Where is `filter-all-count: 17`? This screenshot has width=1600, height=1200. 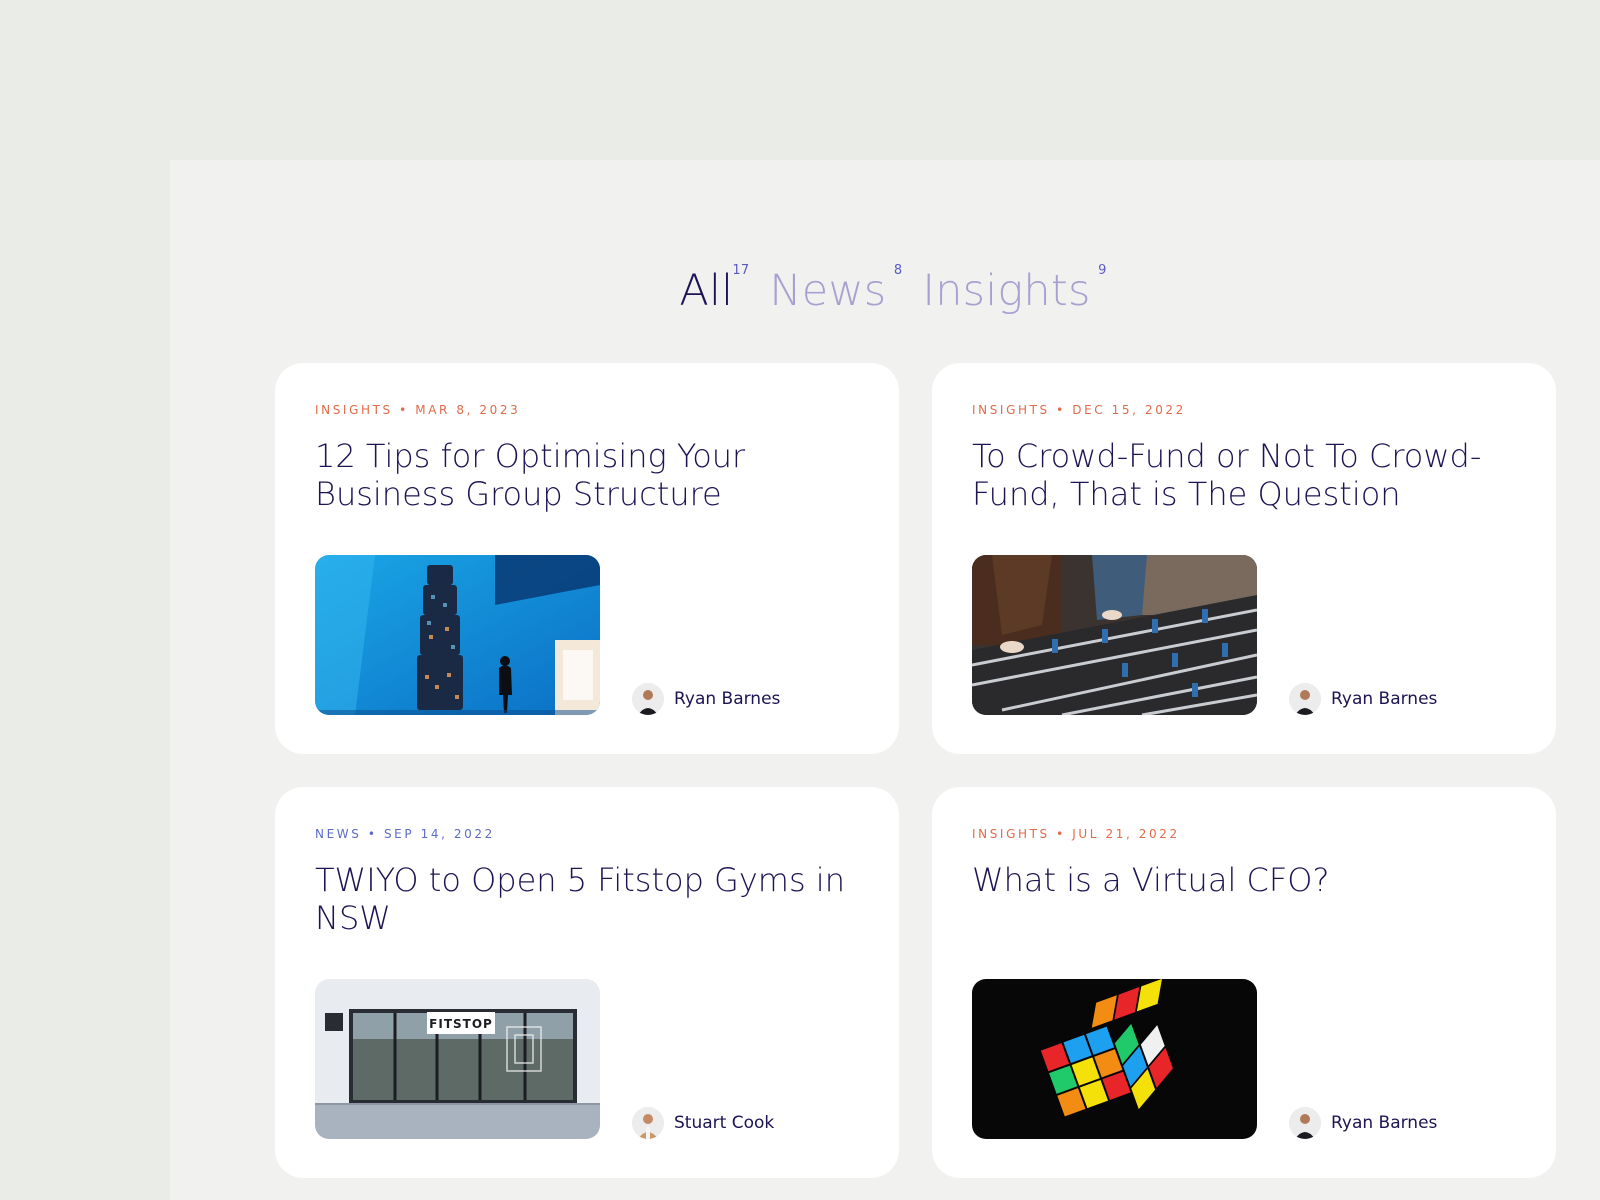
filter-all-count: 17 is located at coordinates (741, 270).